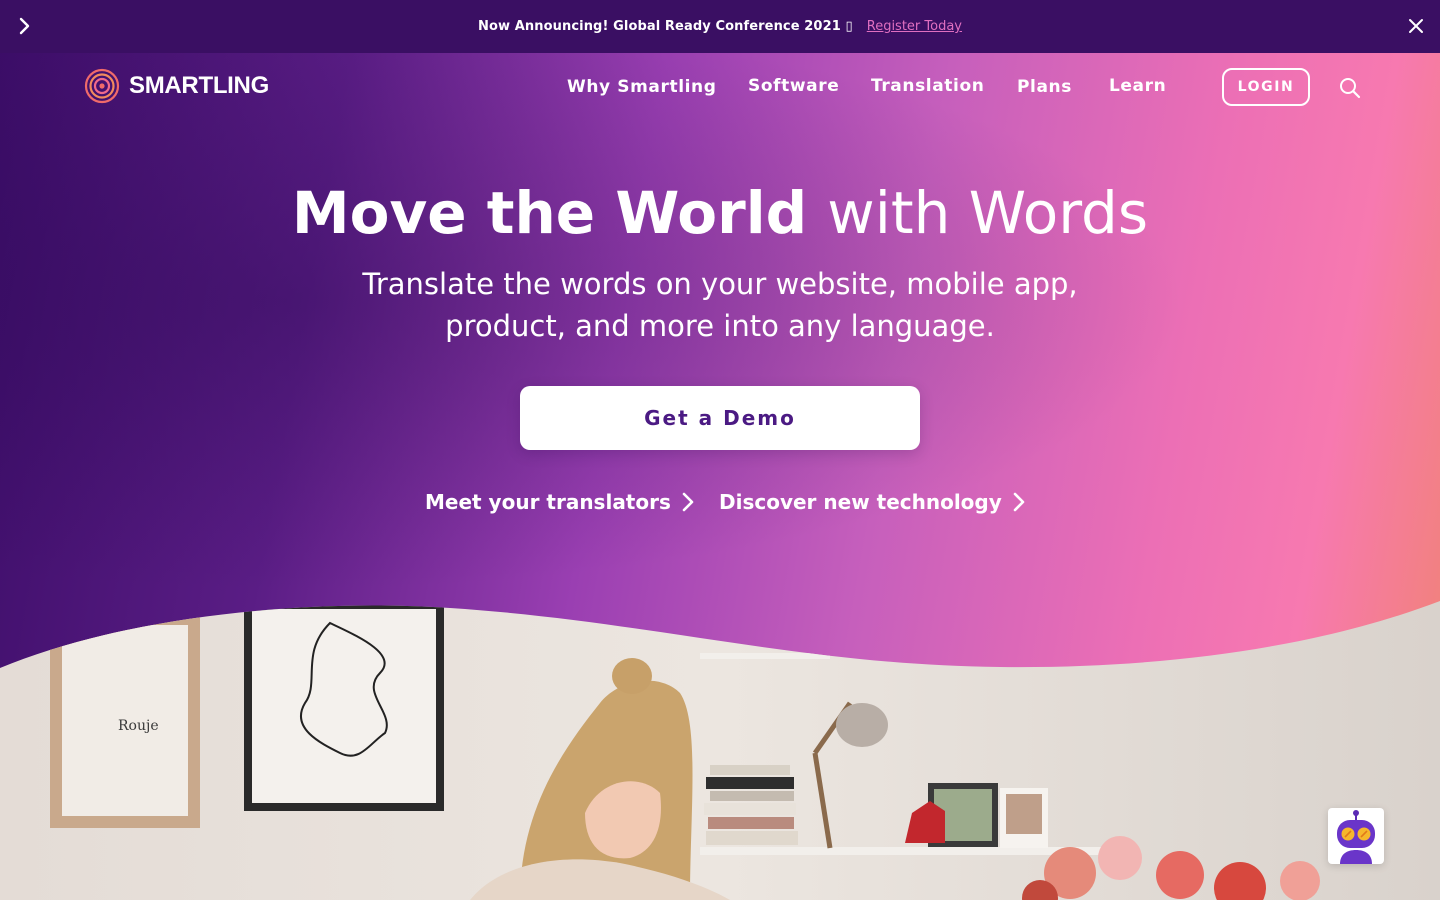 The width and height of the screenshot is (1440, 900). I want to click on get-demo-button: Get a Demo, so click(720, 418).